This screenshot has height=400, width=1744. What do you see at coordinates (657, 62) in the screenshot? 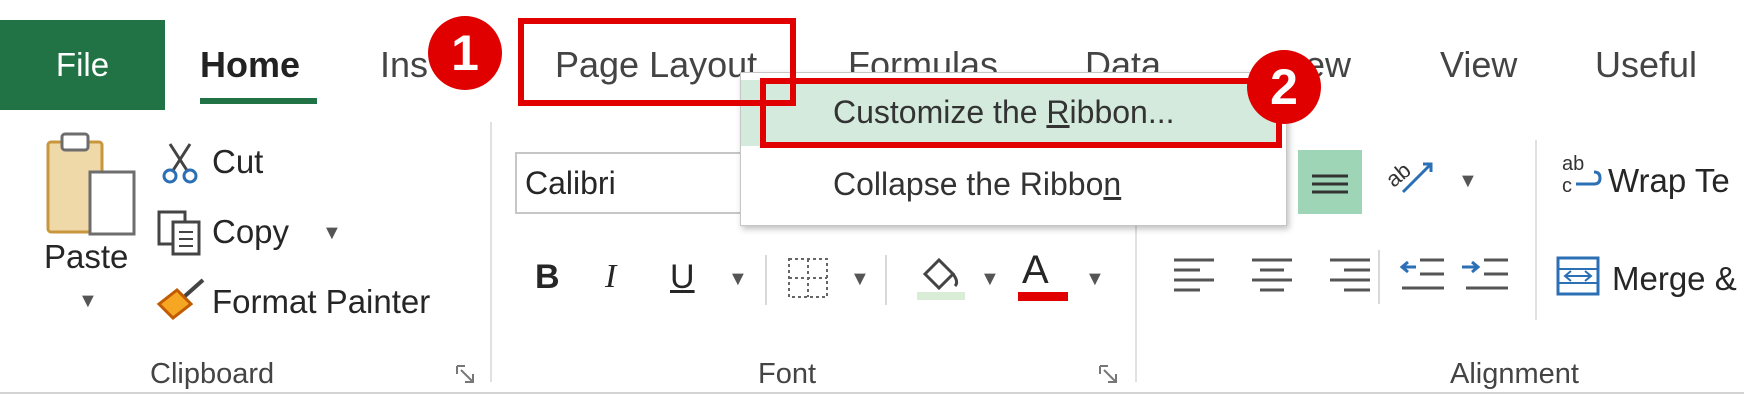
I see `annotation-highlight-page-layout` at bounding box center [657, 62].